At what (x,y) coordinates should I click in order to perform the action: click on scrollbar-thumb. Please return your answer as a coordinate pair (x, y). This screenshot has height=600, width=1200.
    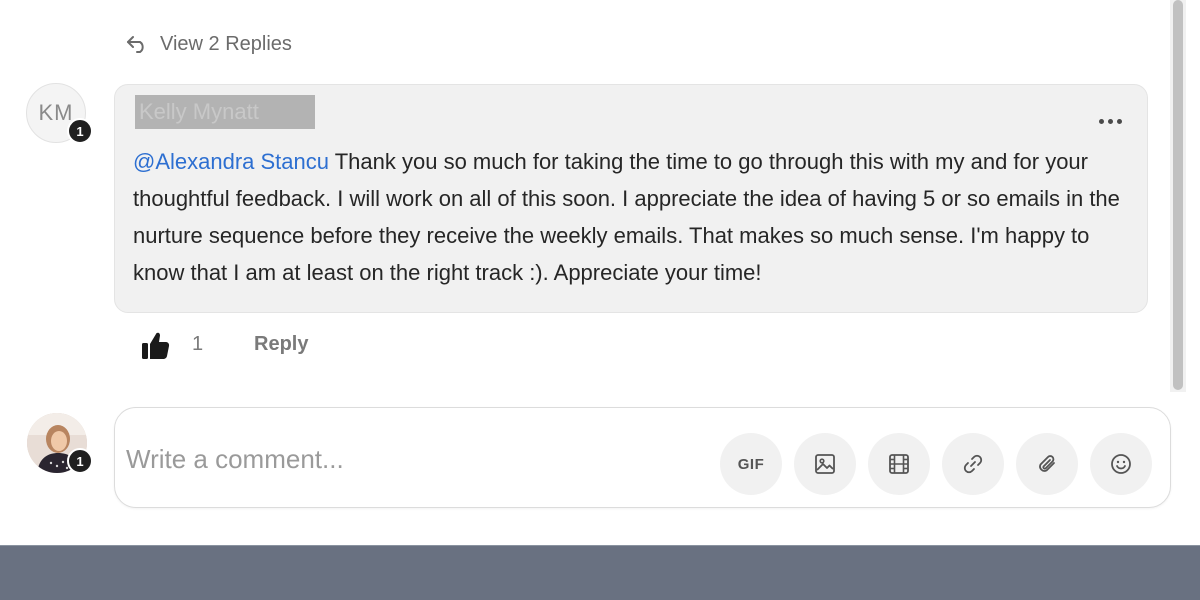
    Looking at the image, I should click on (1178, 195).